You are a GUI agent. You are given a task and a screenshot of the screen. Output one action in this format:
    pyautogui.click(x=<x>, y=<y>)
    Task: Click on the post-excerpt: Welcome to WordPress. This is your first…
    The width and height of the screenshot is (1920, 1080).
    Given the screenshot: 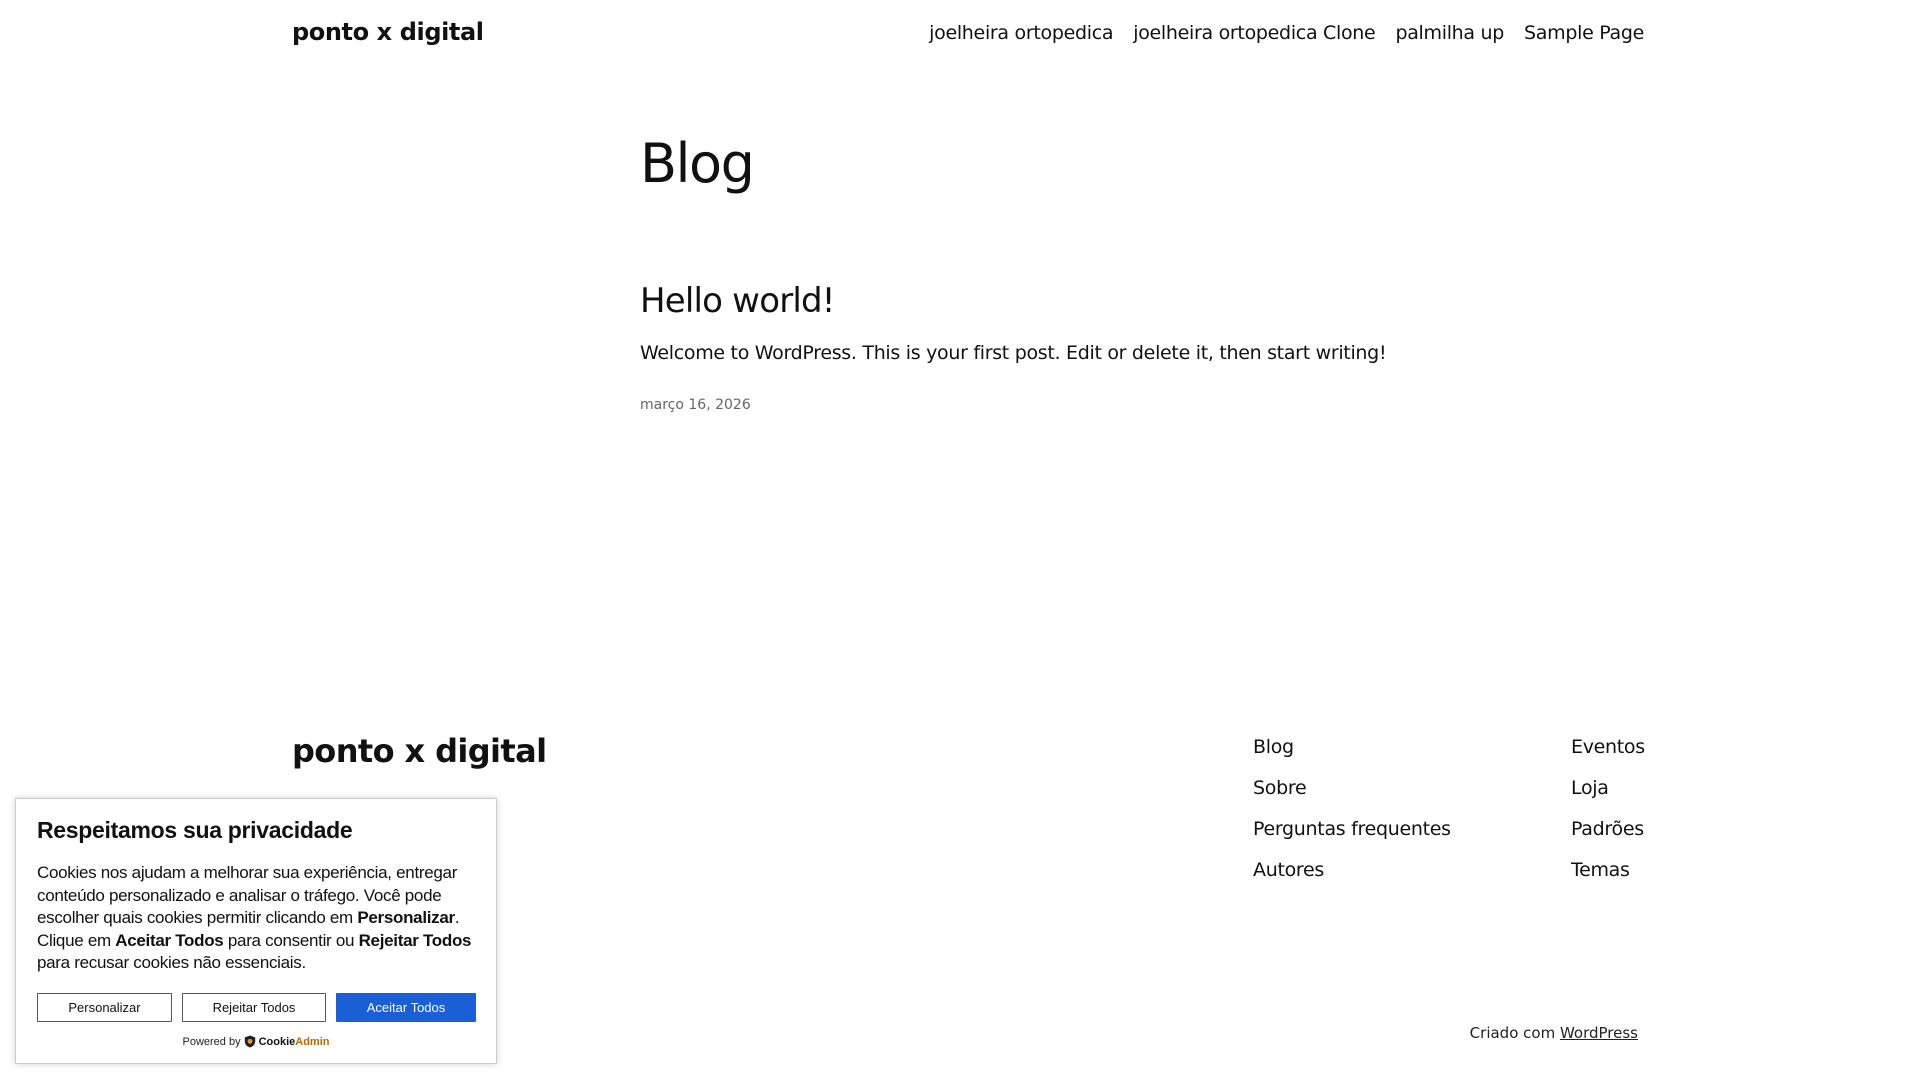 What is the action you would take?
    pyautogui.click(x=1013, y=353)
    